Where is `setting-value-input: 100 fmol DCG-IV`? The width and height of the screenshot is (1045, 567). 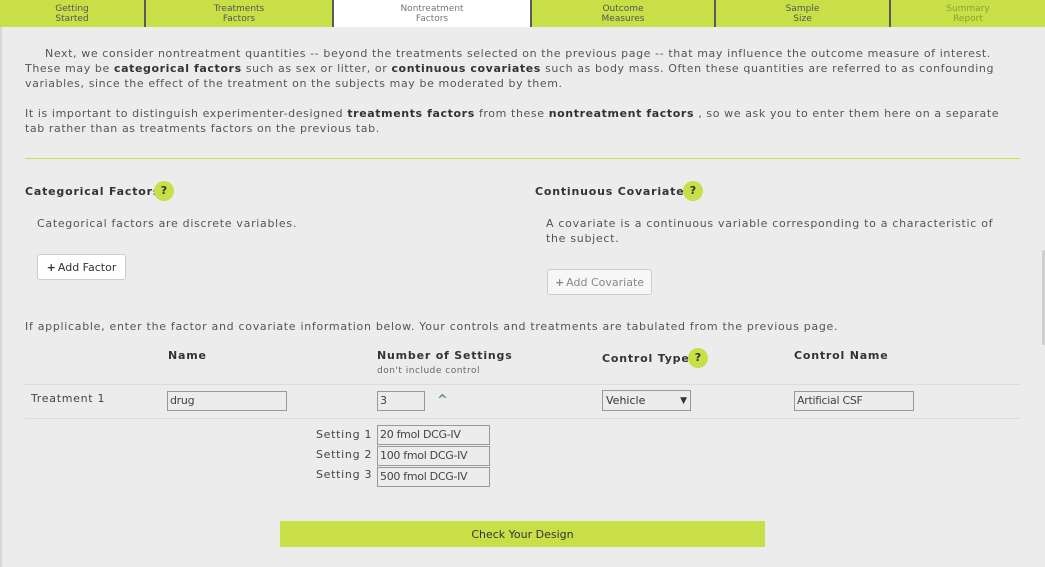
setting-value-input: 100 fmol DCG-IV is located at coordinates (433, 456).